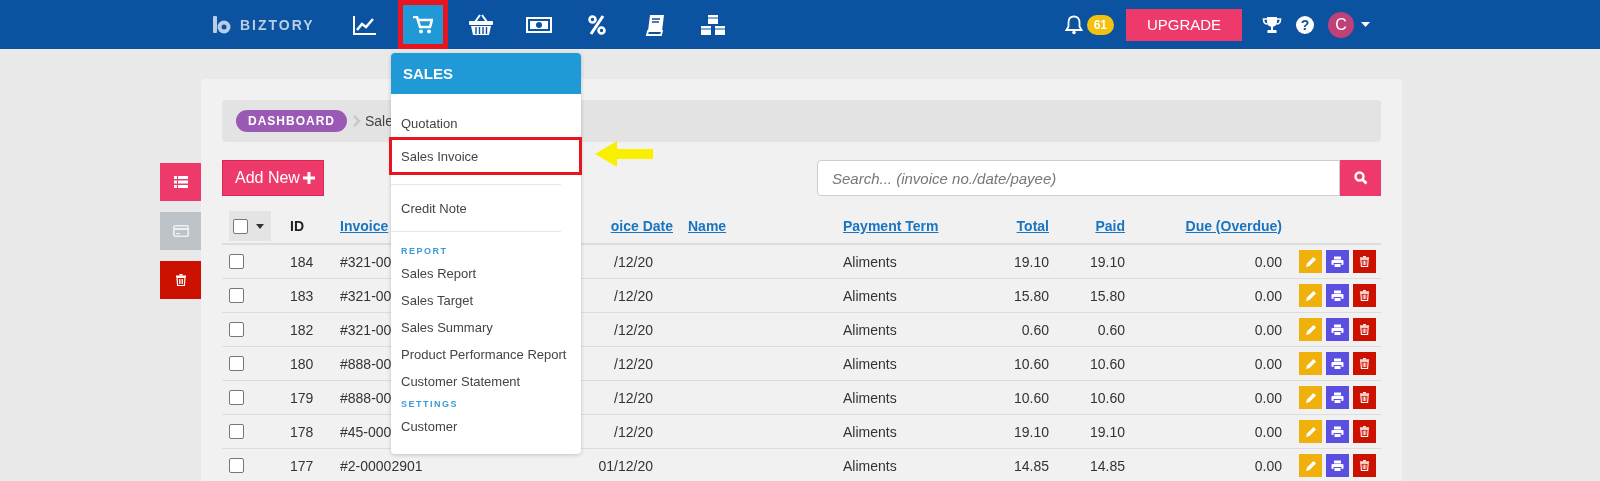  What do you see at coordinates (1111, 329) in the screenshot?
I see `table-cell: 0.60` at bounding box center [1111, 329].